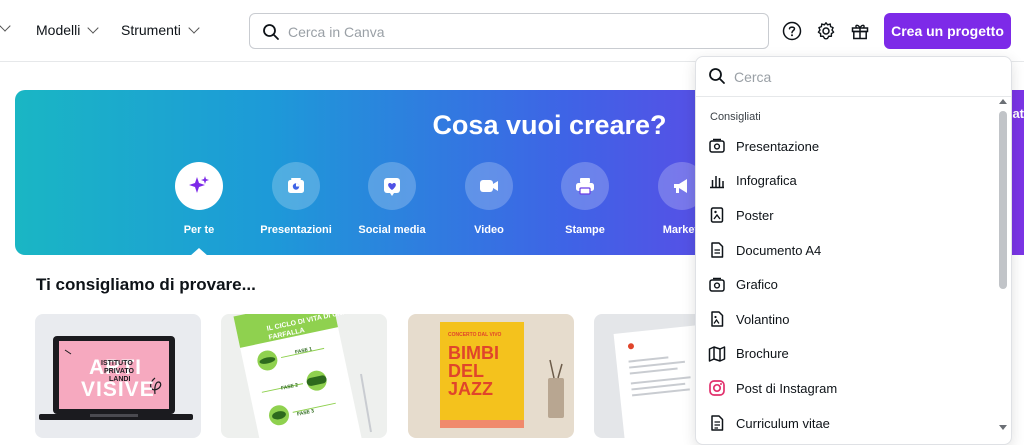 The height and width of the screenshot is (445, 1024). I want to click on template-card: ARTI VISIVE ISTITUTO PRIVATO LANDI, so click(118, 376).